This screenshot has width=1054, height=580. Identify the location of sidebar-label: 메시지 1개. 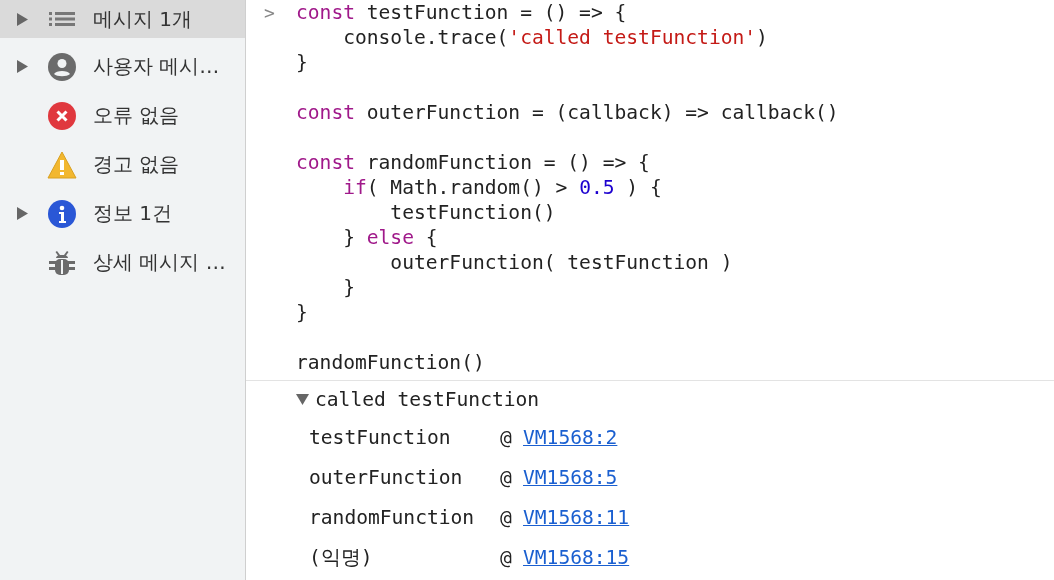
(143, 19).